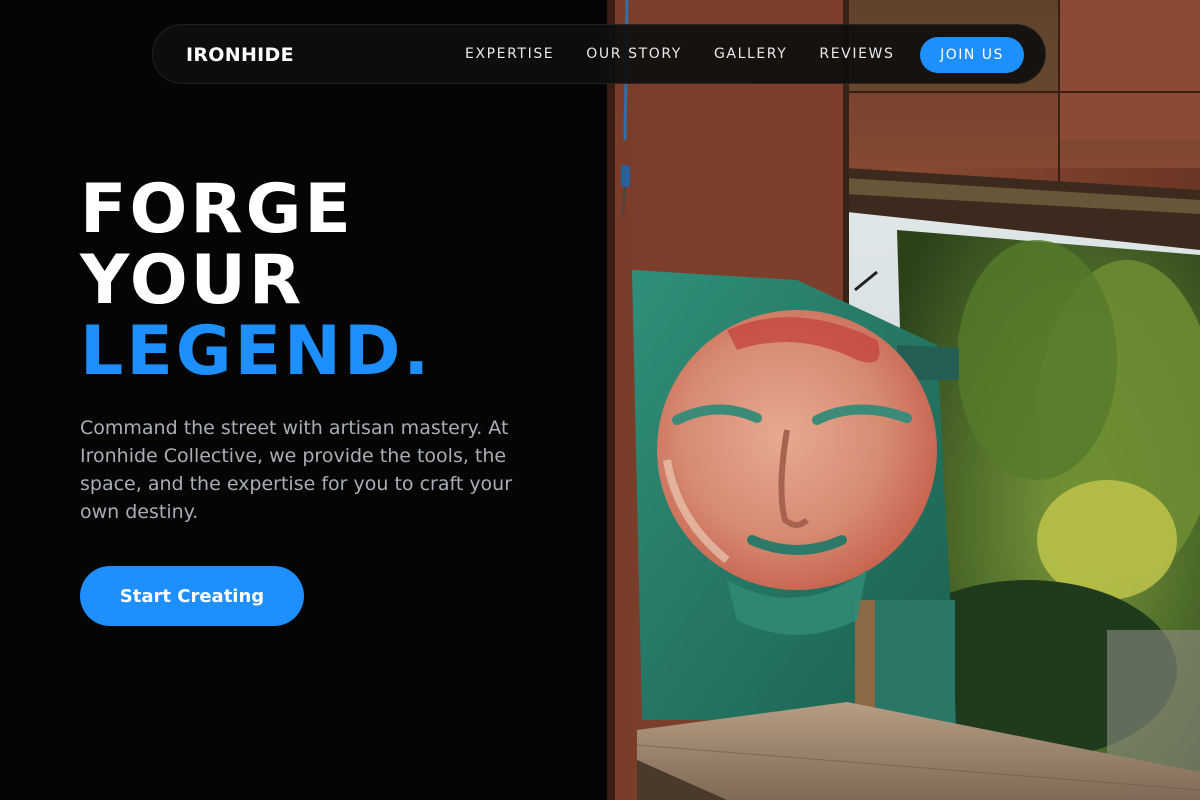 The image size is (1200, 800). What do you see at coordinates (240, 55) in the screenshot?
I see `brand-logo: IRONHIDE` at bounding box center [240, 55].